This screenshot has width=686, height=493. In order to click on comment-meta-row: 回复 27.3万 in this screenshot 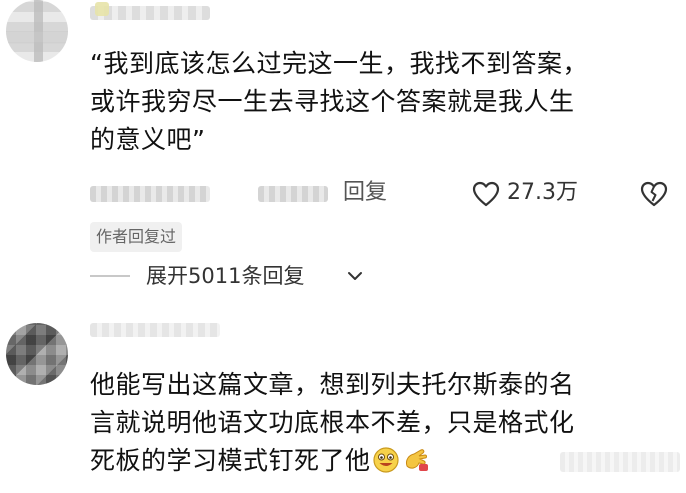, I will do `click(385, 193)`.